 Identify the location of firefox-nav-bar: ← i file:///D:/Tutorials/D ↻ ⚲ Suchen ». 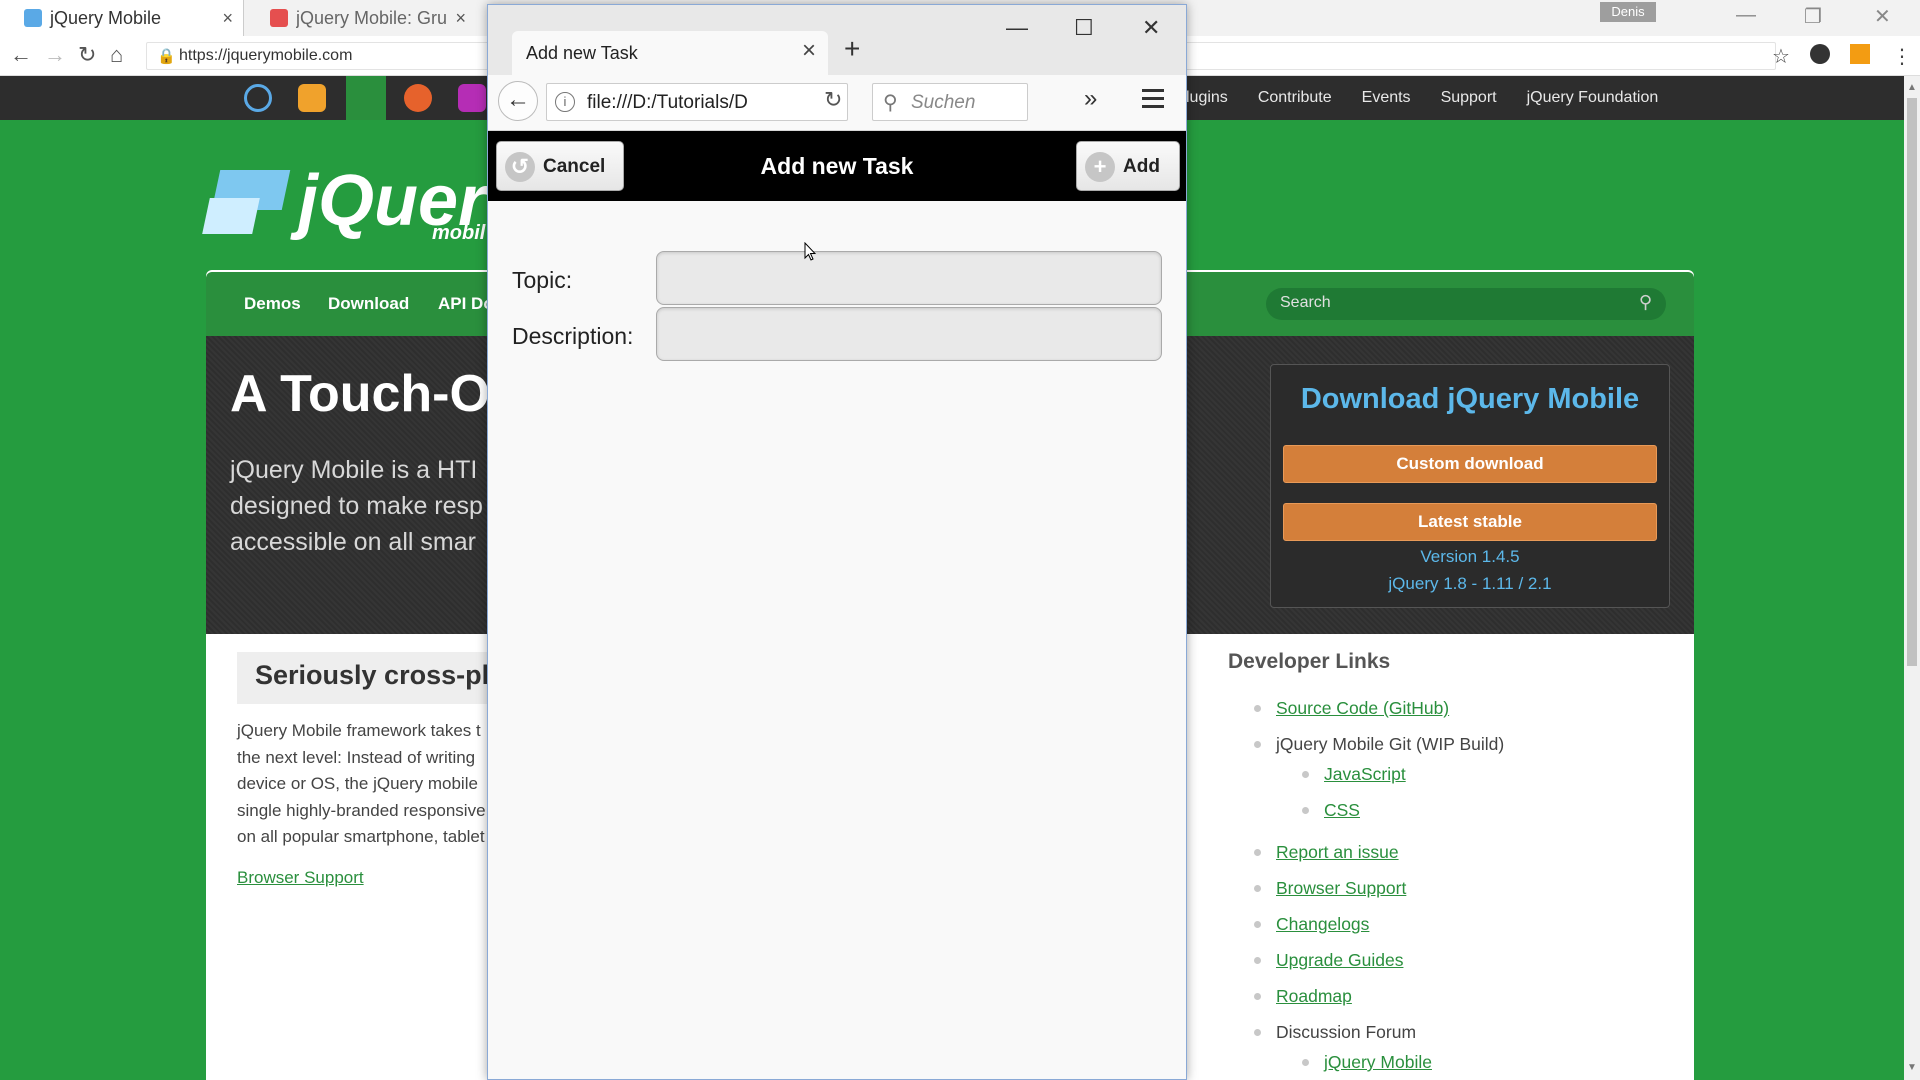
(837, 103).